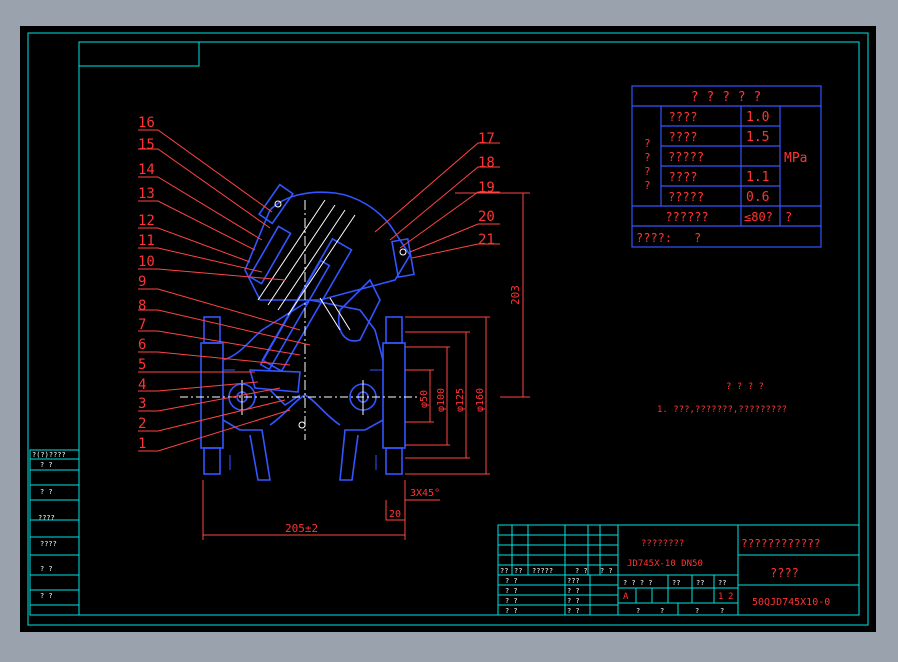  What do you see at coordinates (146, 123) in the screenshot?
I see `part-number: 16` at bounding box center [146, 123].